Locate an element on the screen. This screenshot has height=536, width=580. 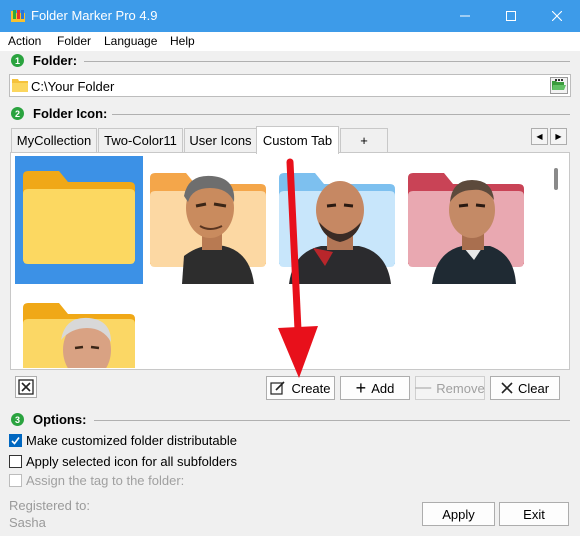
open-folder-icon is located at coordinates (559, 84).